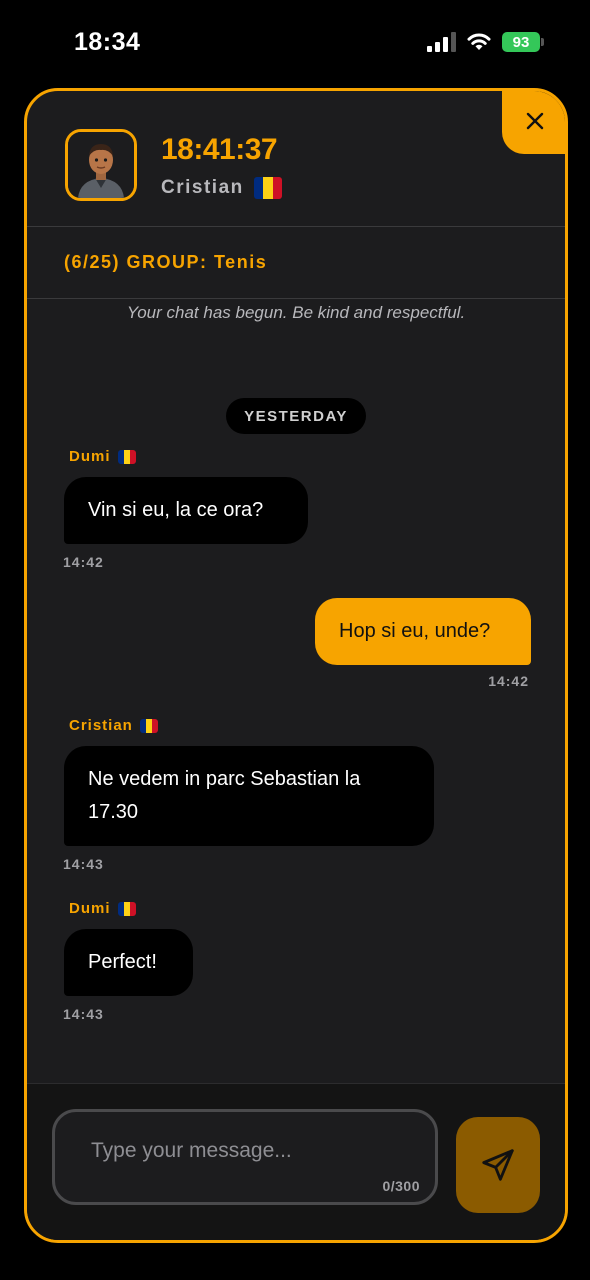 The width and height of the screenshot is (590, 1280). Describe the element at coordinates (249, 796) in the screenshot. I see `message-bubble-incoming: Ne vedem in parc Sebastian la 17.30` at that location.